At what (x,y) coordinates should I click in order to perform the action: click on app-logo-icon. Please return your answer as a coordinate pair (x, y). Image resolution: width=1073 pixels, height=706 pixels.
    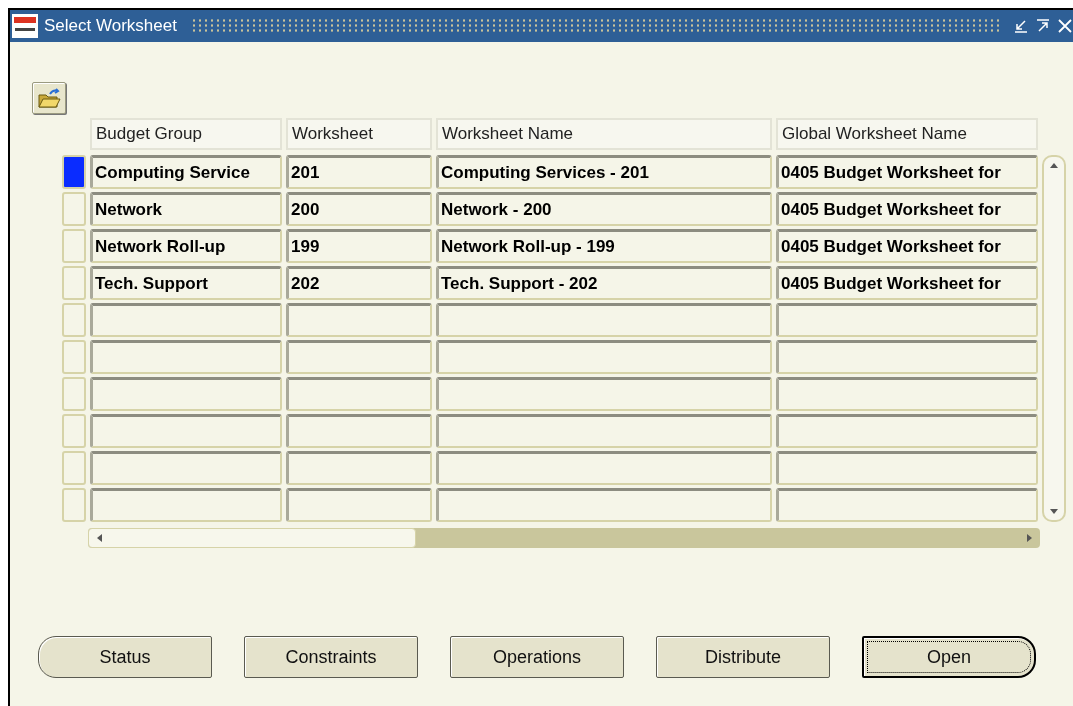
    Looking at the image, I should click on (25, 26).